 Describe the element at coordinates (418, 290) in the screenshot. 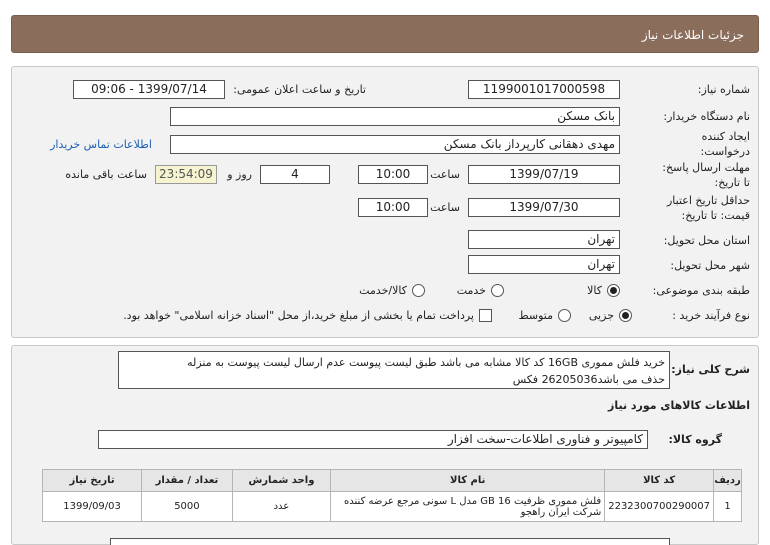

I see `category-both-radio` at that location.